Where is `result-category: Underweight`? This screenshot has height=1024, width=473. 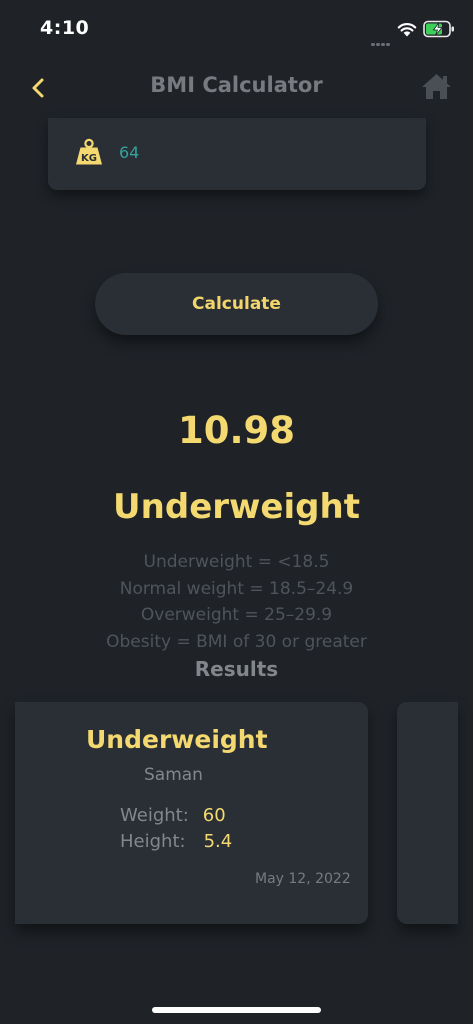 result-category: Underweight is located at coordinates (177, 739).